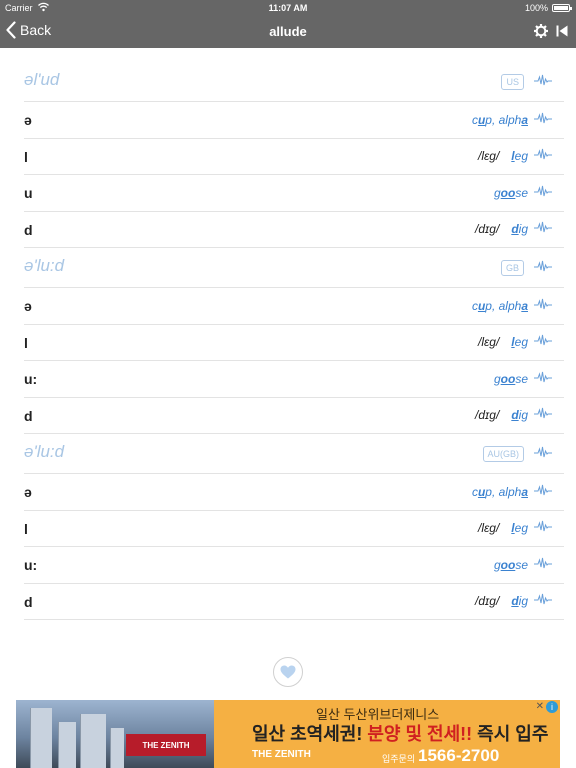 The width and height of the screenshot is (576, 768). What do you see at coordinates (115, 734) in the screenshot?
I see `ad-building-image: THE ZENITH` at bounding box center [115, 734].